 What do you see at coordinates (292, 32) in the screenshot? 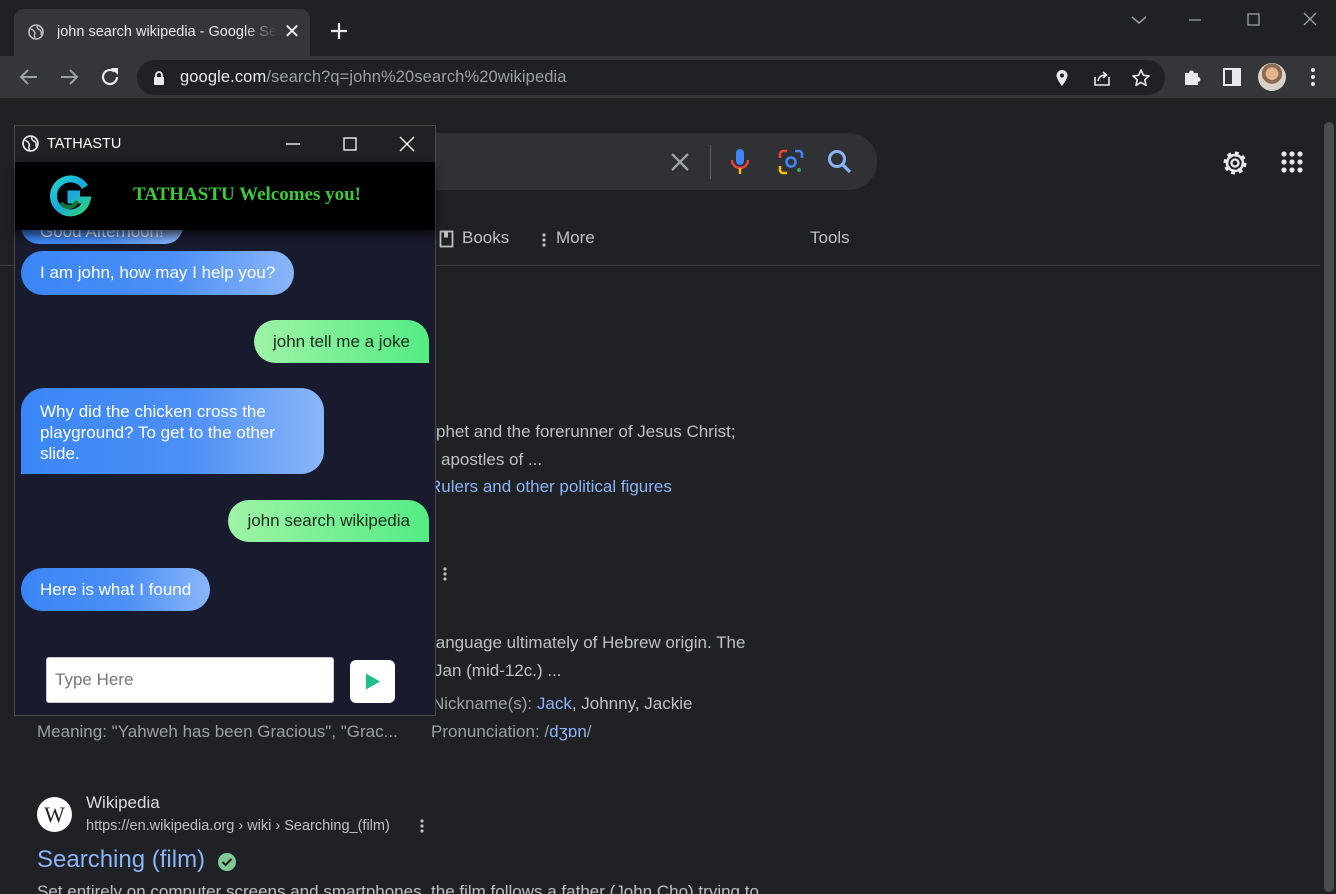
I see `close-icon: ✕` at bounding box center [292, 32].